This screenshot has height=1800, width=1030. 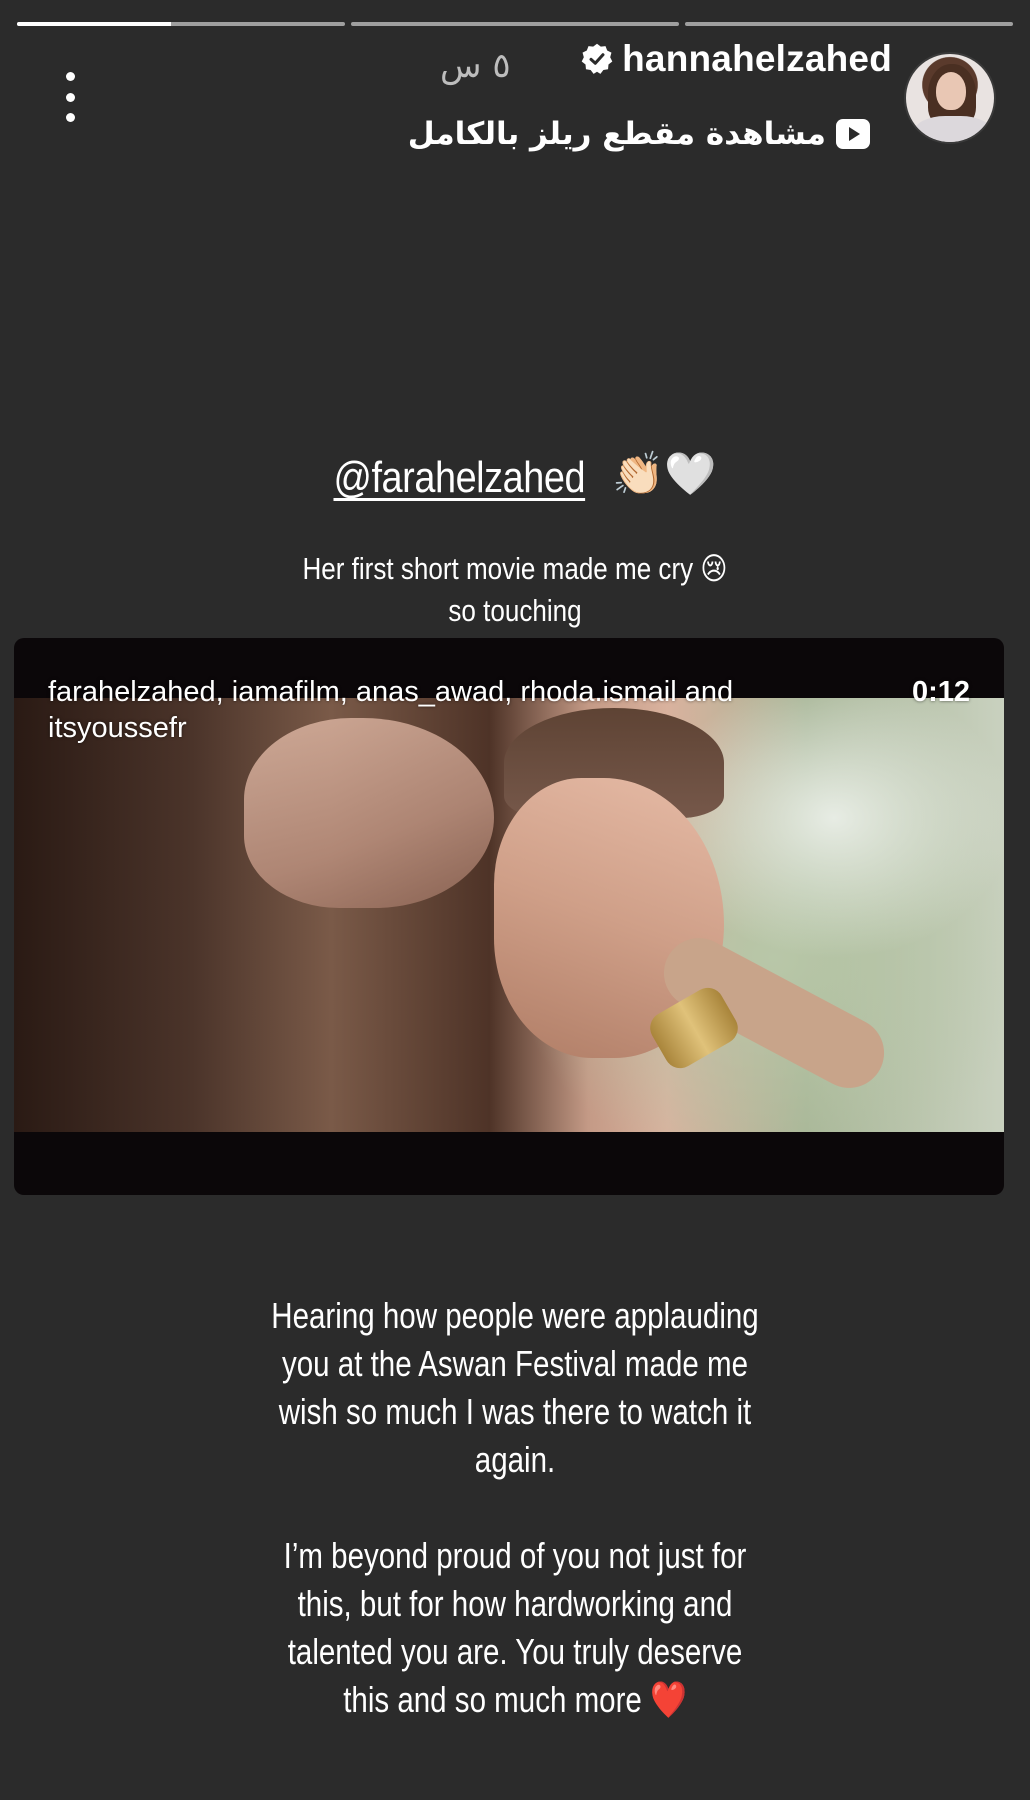 I want to click on more-options-button, so click(x=70, y=97).